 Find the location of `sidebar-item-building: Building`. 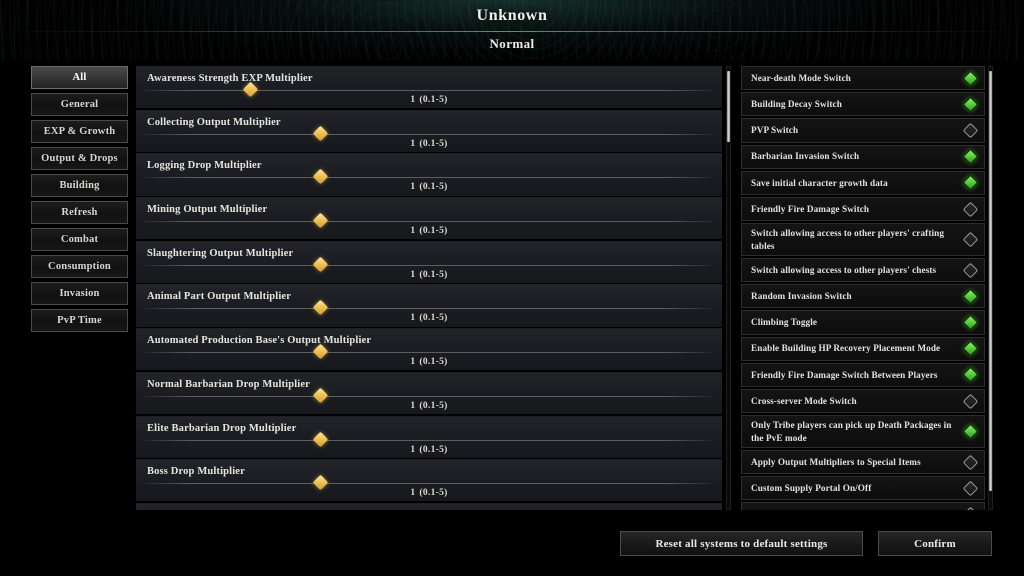

sidebar-item-building: Building is located at coordinates (79, 185).